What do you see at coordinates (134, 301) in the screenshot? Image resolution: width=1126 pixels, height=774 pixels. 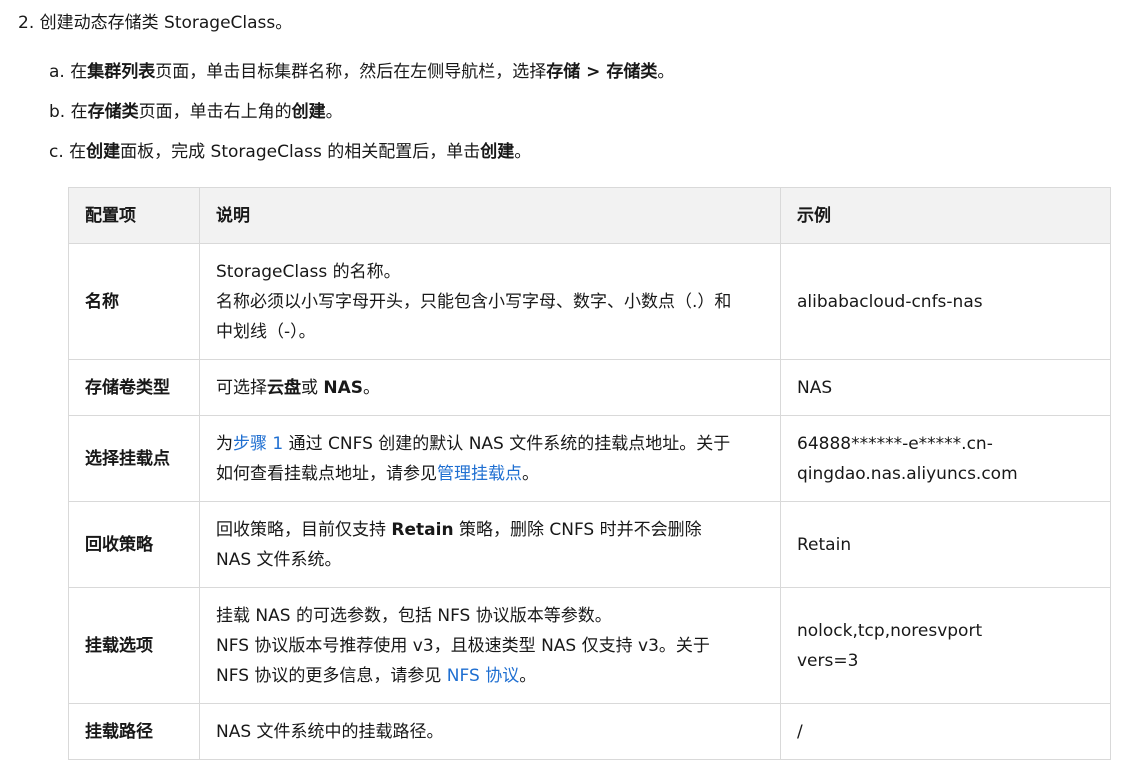 I see `row-key: 名称` at bounding box center [134, 301].